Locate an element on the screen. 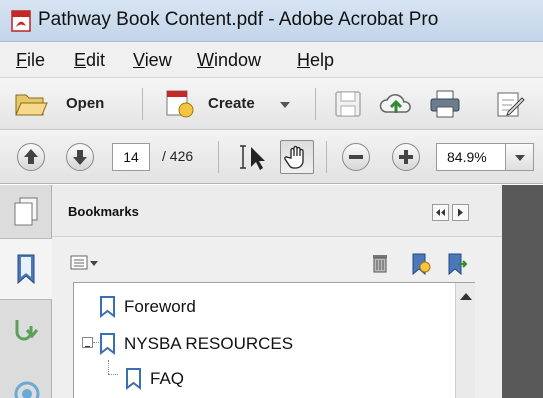 The width and height of the screenshot is (543, 398). zoom-in-icon is located at coordinates (406, 157).